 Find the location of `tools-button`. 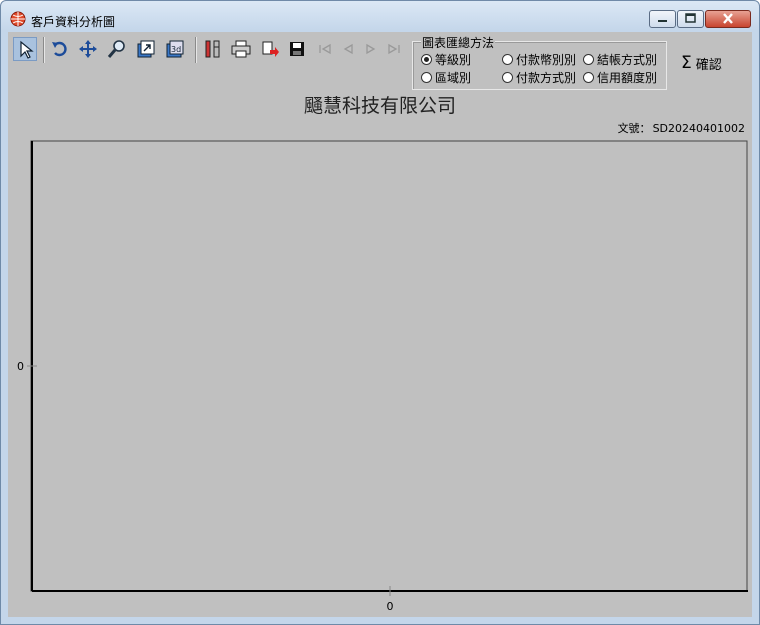

tools-button is located at coordinates (213, 49).